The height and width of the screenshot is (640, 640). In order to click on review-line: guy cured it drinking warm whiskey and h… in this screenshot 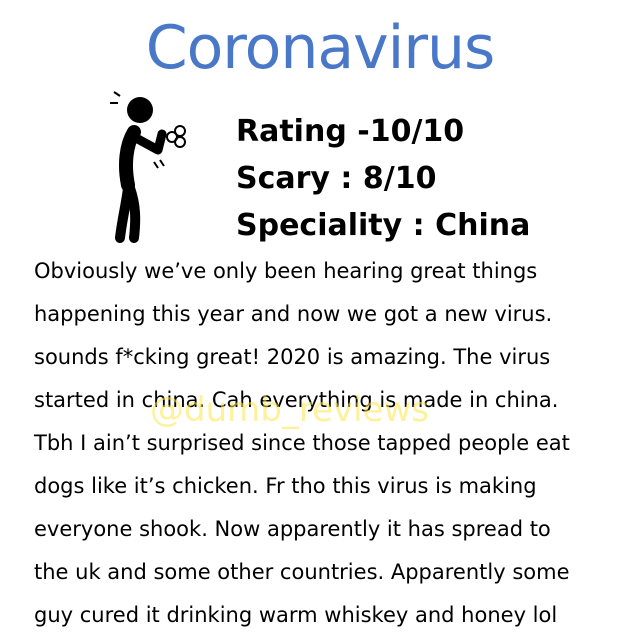, I will do `click(296, 615)`.